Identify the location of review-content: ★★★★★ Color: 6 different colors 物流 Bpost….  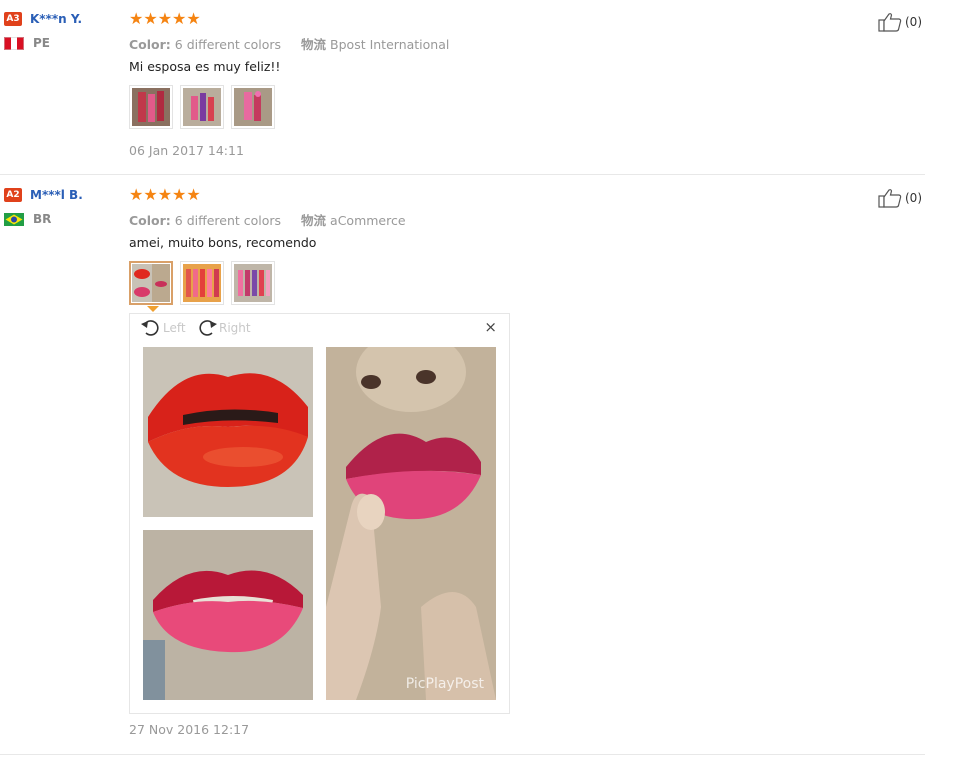
(479, 69).